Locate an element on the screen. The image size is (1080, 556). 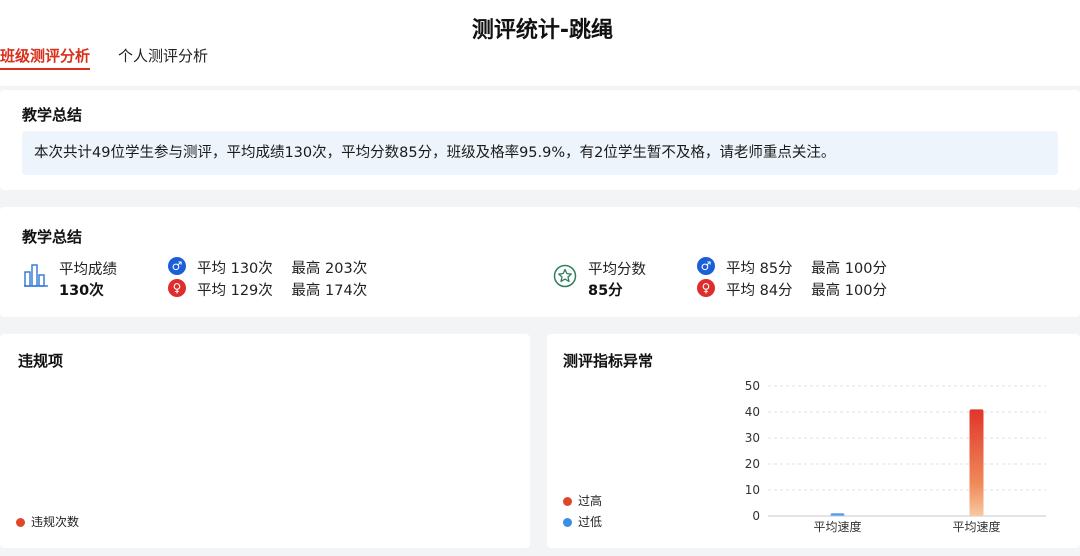
points-female-avg: 平均 84分 is located at coordinates (759, 291).